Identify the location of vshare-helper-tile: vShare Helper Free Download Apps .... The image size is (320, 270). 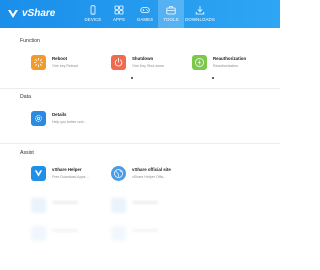
(71, 179).